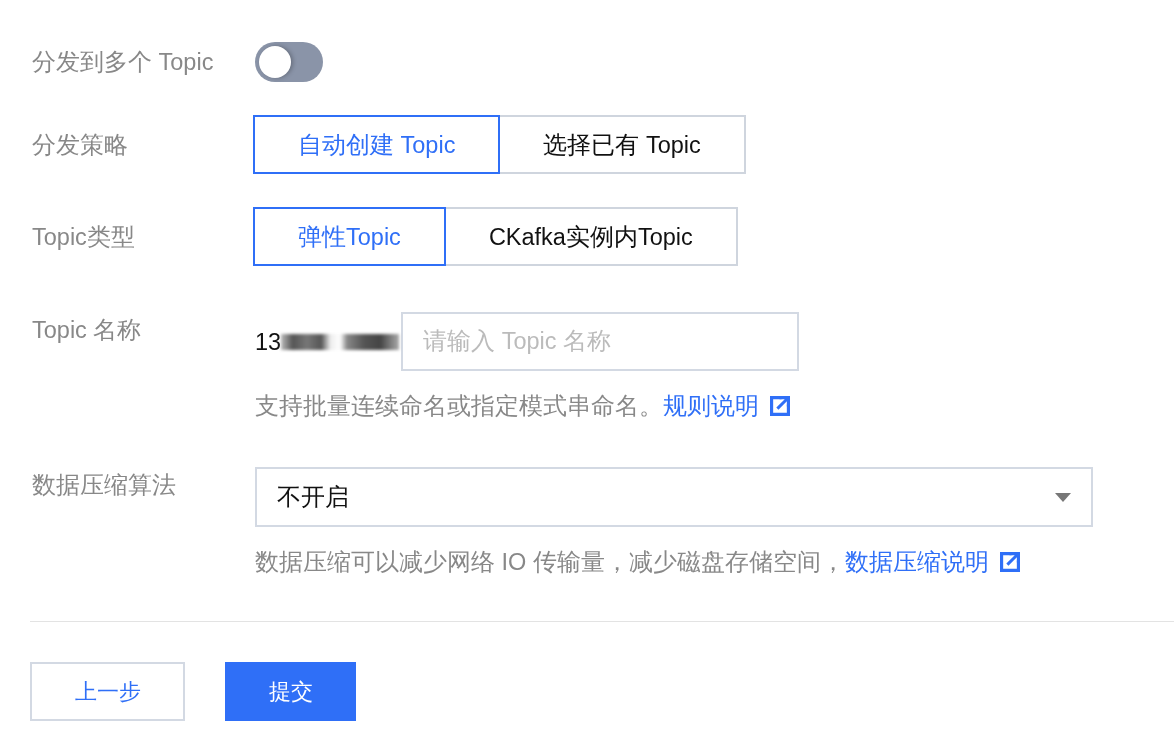  I want to click on submit-button: 提交, so click(290, 691).